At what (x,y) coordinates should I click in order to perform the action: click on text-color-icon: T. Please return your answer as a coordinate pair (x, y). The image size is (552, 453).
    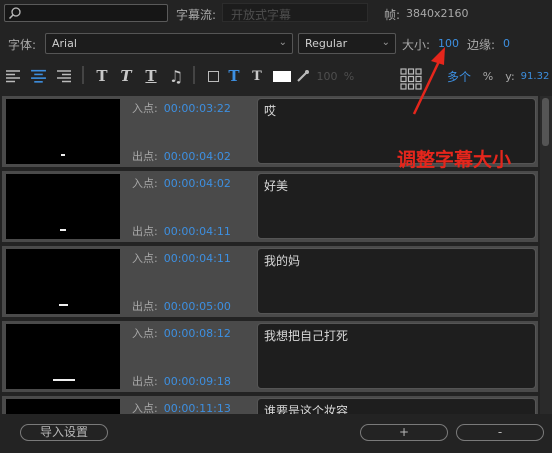
    Looking at the image, I should click on (234, 76).